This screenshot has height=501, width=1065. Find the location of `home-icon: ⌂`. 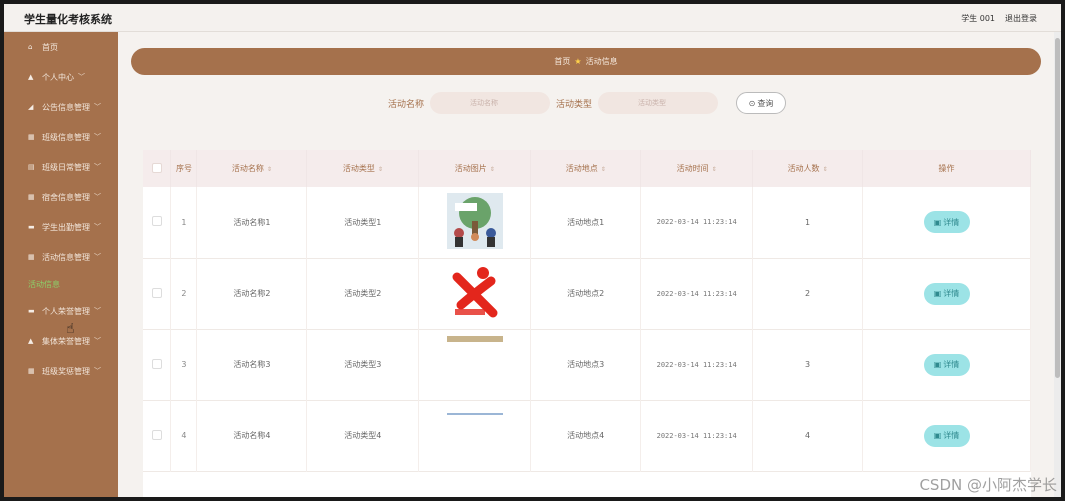

home-icon: ⌂ is located at coordinates (30, 47).